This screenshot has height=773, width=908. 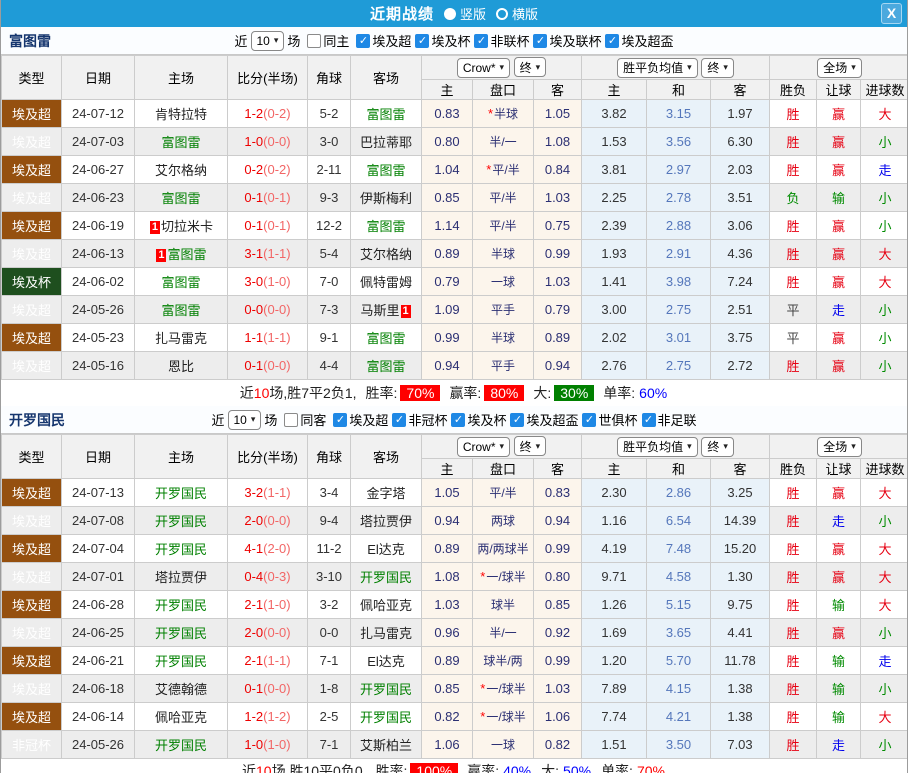 What do you see at coordinates (386, 661) in the screenshot?
I see `away-team-name: El达克` at bounding box center [386, 661].